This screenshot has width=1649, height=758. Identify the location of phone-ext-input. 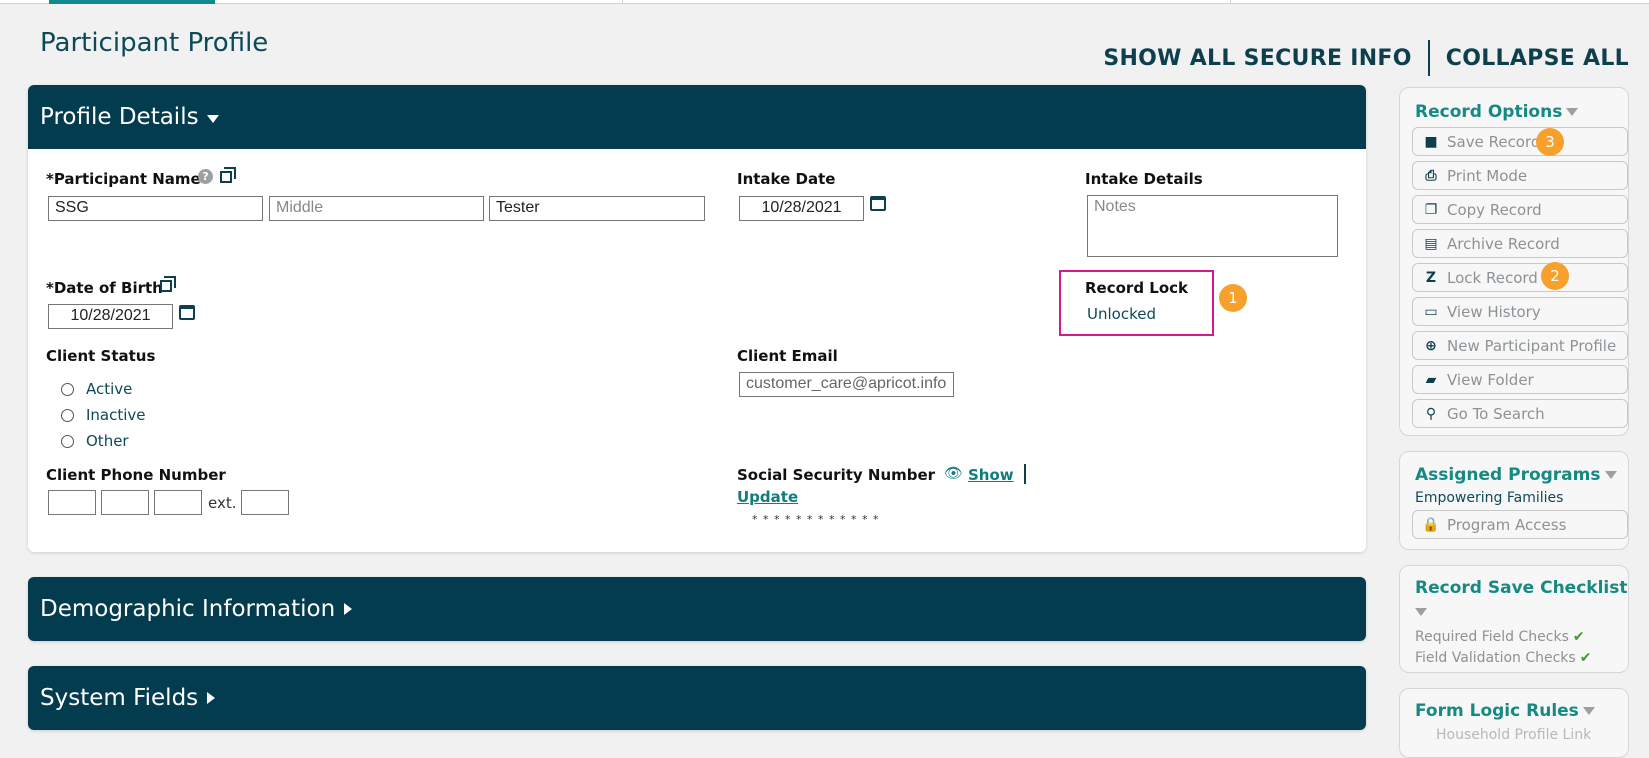
(265, 502).